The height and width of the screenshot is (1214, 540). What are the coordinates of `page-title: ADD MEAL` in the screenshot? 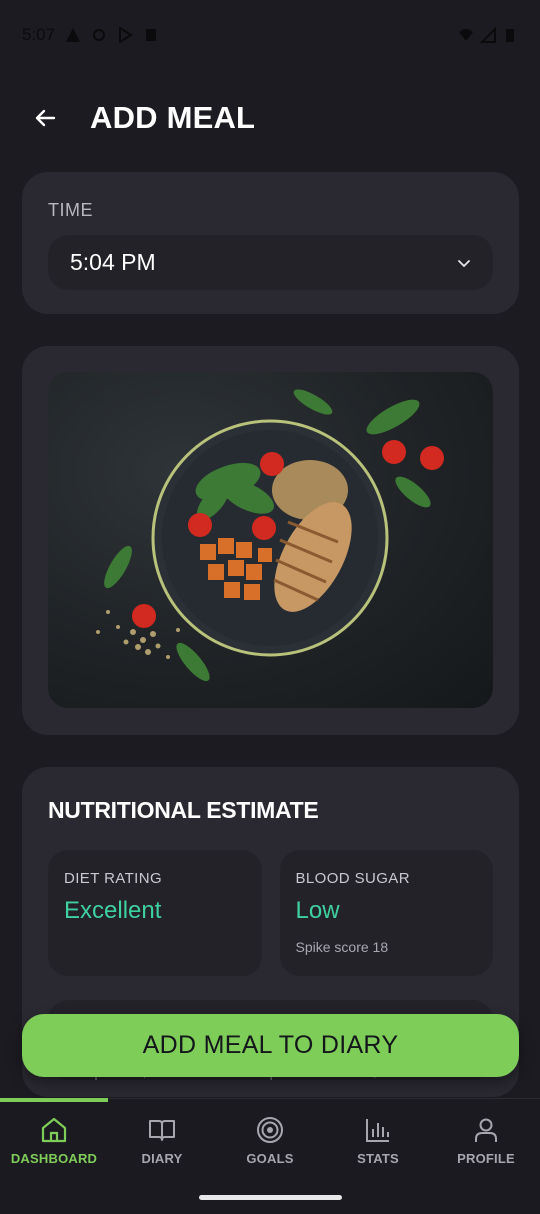 It's located at (173, 117).